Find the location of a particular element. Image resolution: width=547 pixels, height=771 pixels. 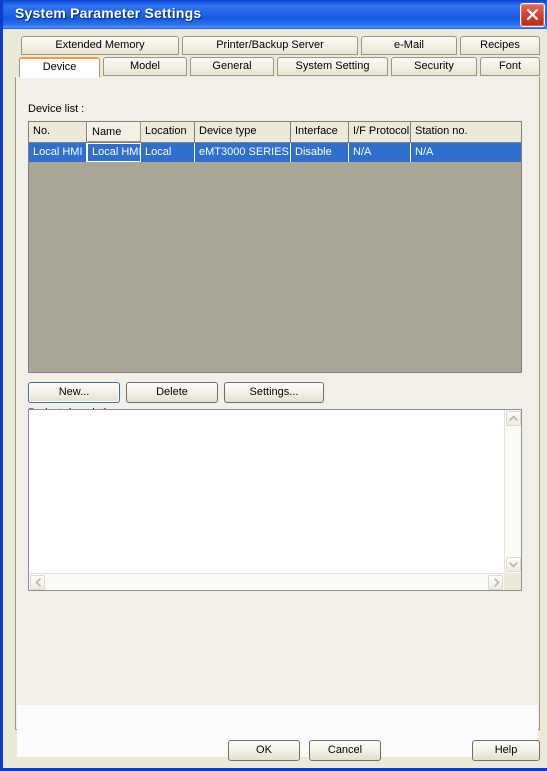

tab-security: Security is located at coordinates (434, 66).